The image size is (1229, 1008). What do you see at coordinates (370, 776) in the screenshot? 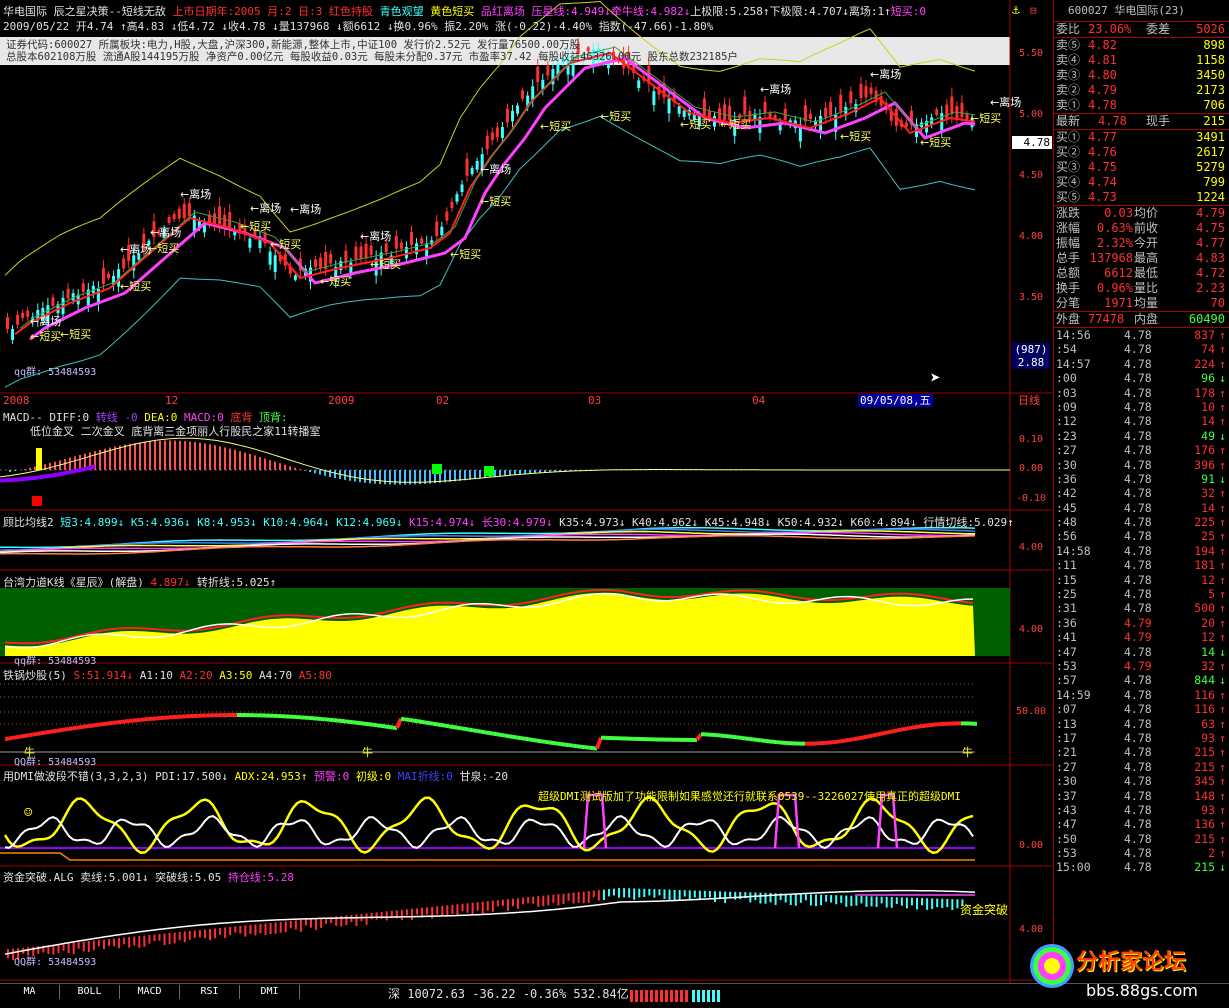
I see `dmi-primary: 初级:0` at bounding box center [370, 776].